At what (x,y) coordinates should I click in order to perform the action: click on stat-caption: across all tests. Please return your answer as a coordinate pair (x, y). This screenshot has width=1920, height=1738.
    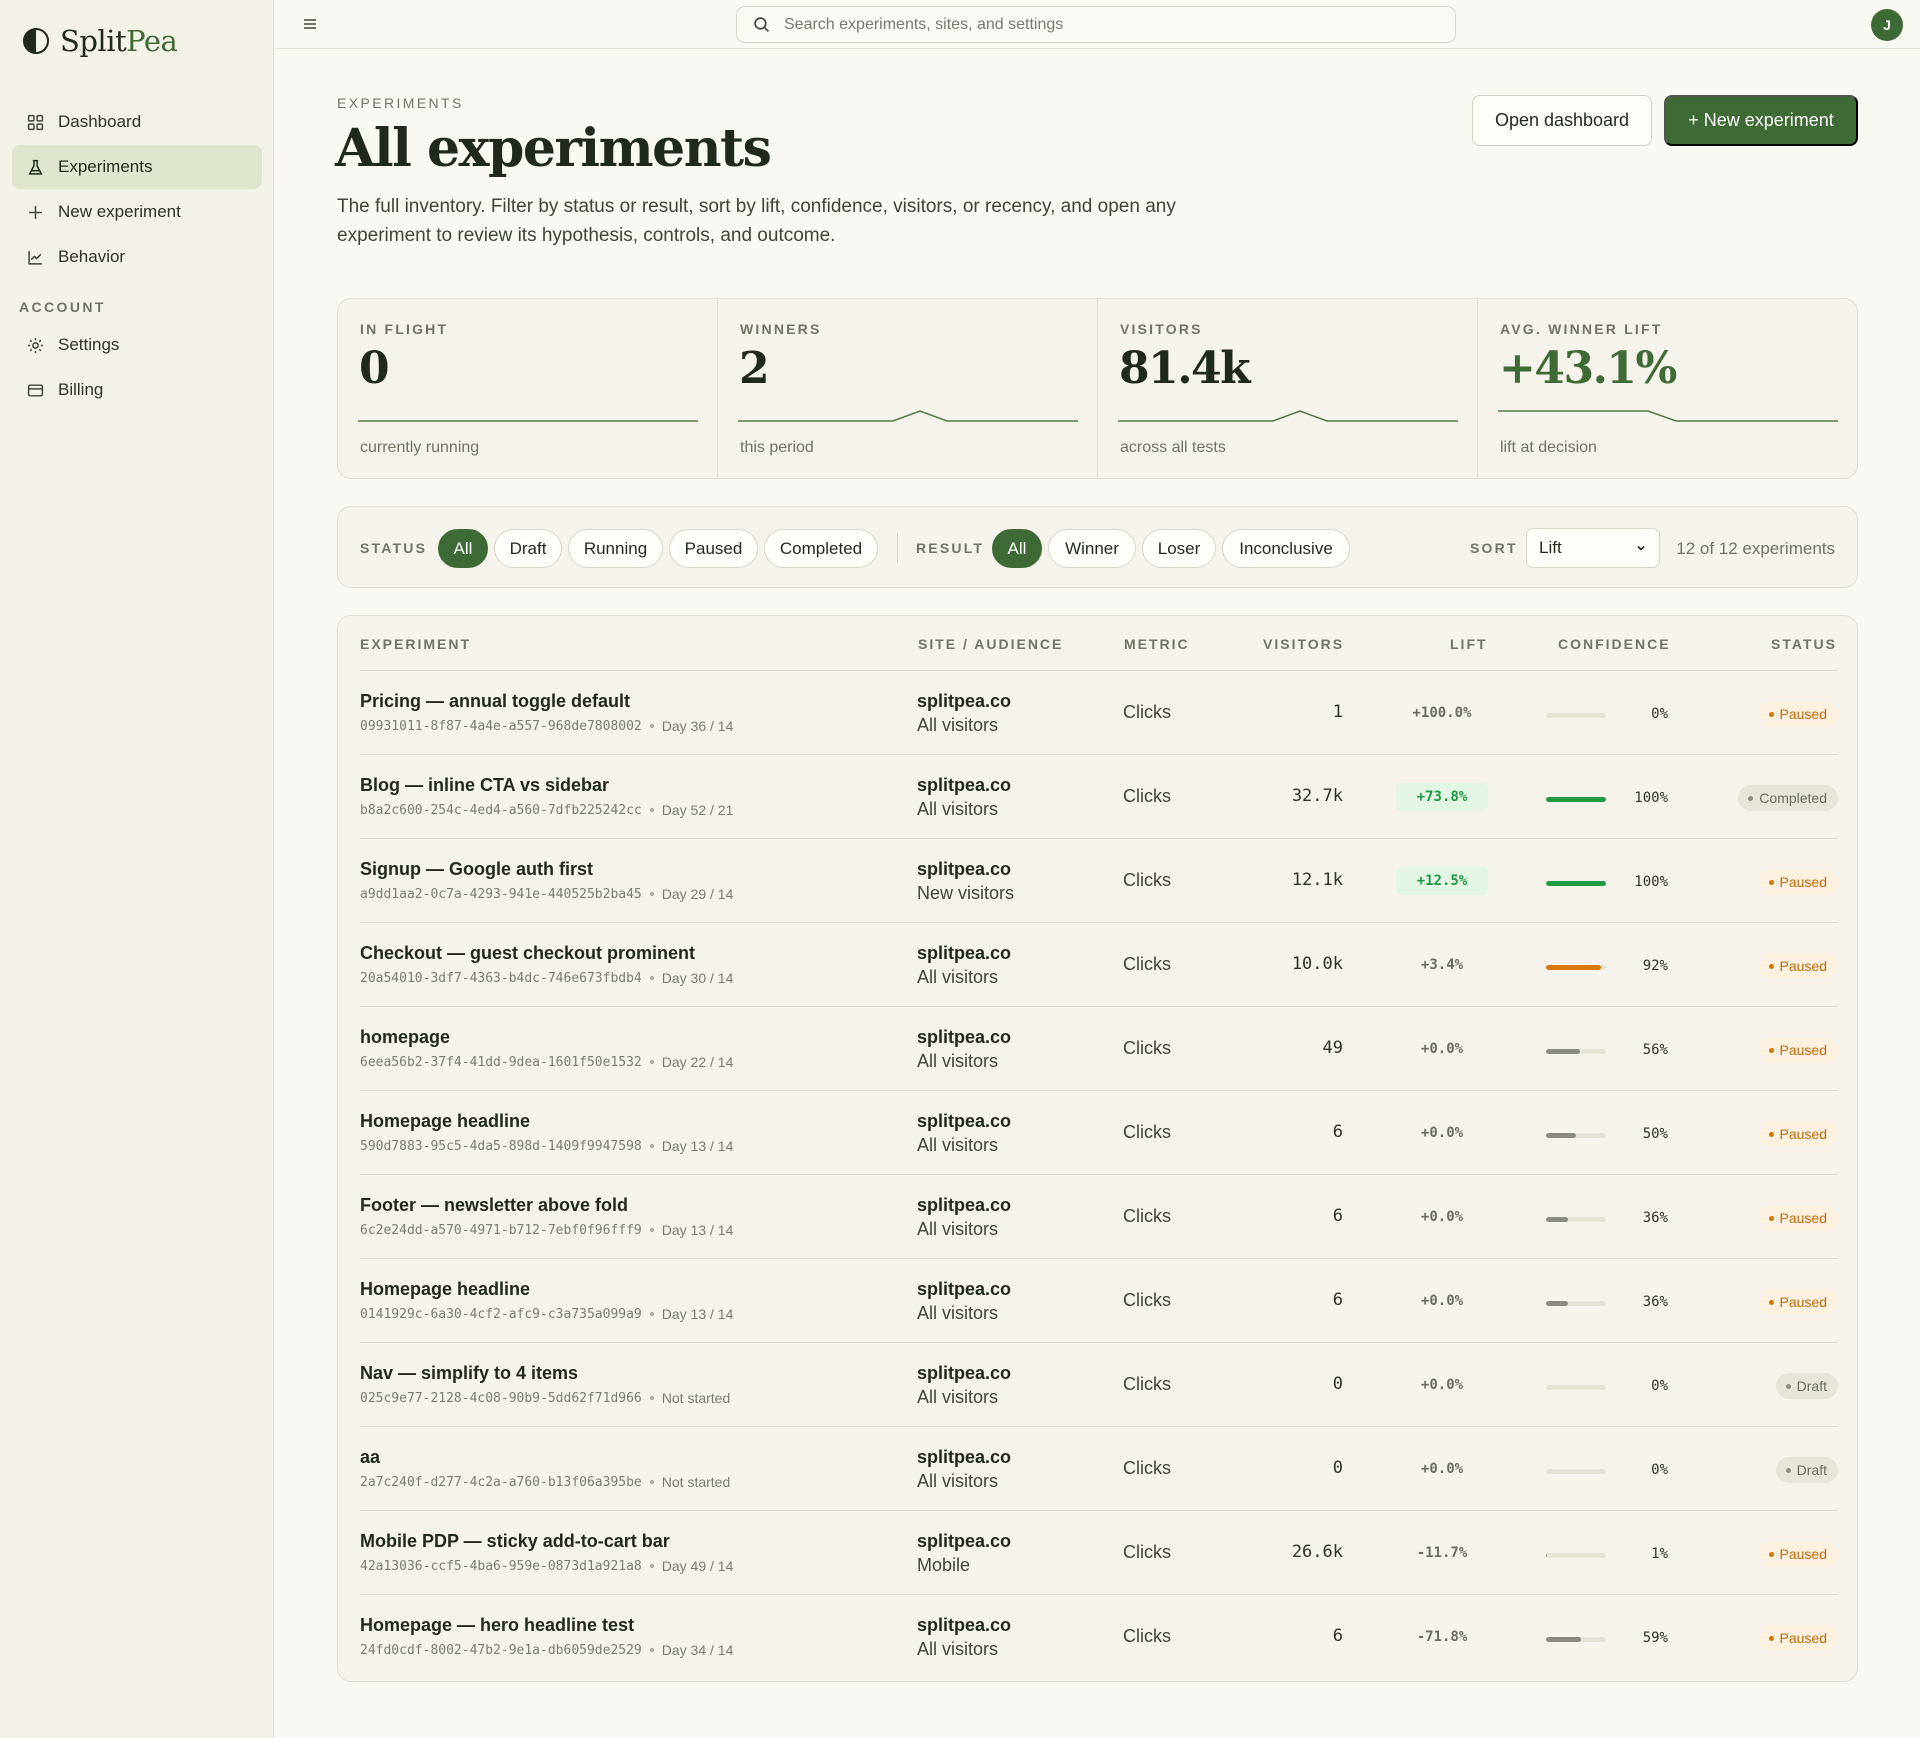
    Looking at the image, I should click on (1173, 447).